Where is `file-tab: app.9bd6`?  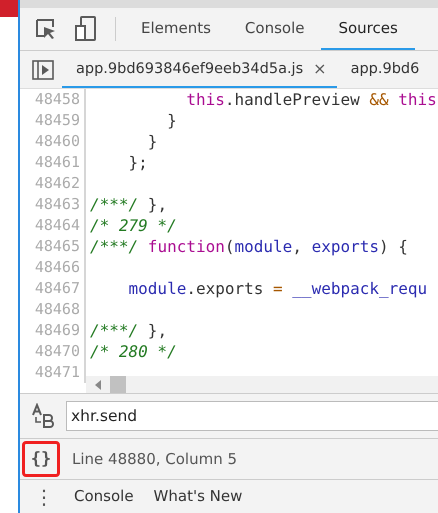 file-tab: app.9bd6 is located at coordinates (383, 69).